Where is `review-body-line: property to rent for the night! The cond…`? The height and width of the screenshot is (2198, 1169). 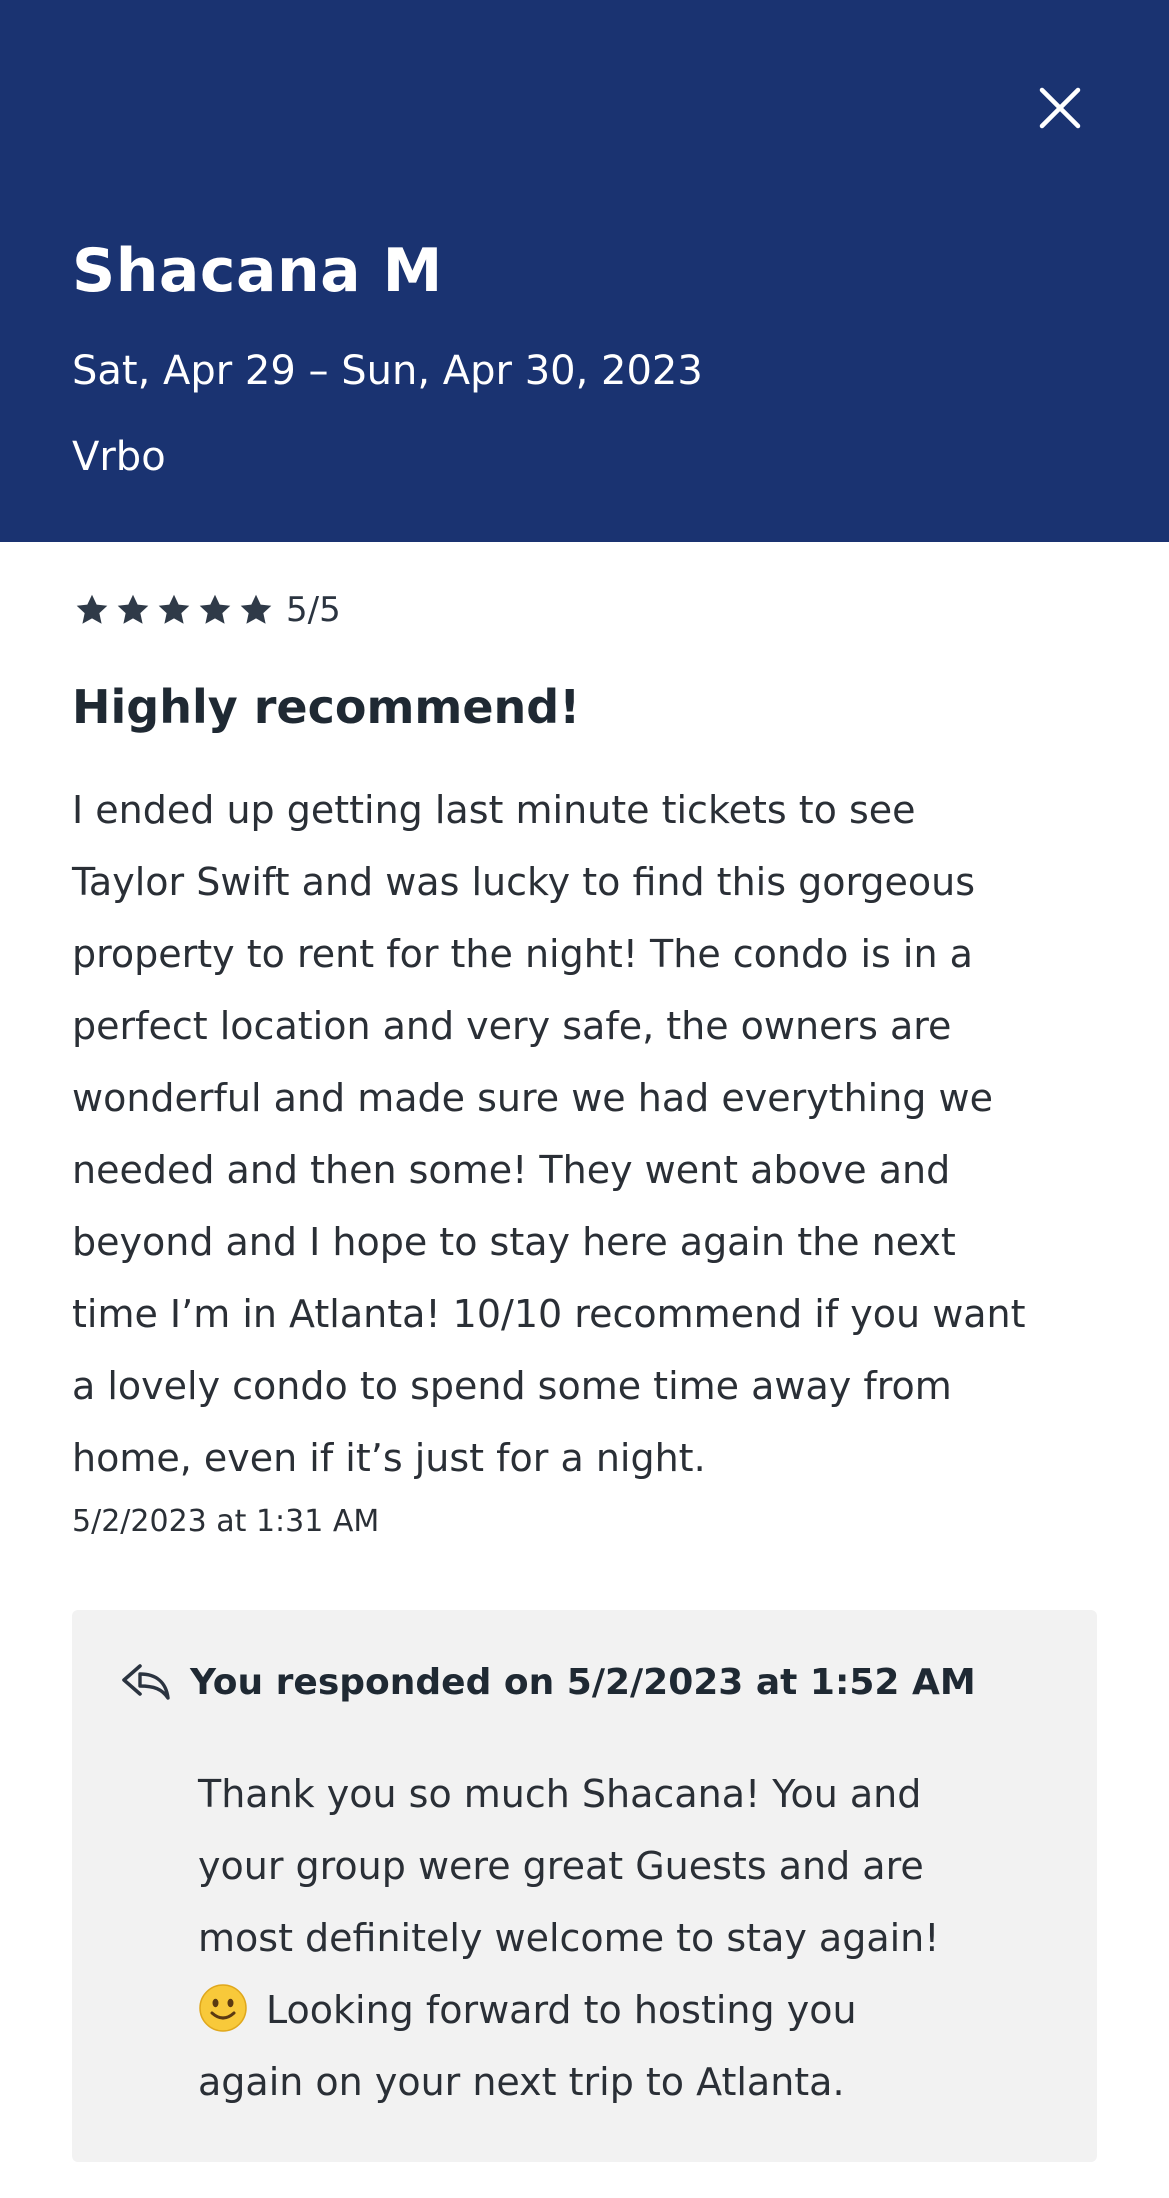 review-body-line: property to rent for the night! The cond… is located at coordinates (522, 954).